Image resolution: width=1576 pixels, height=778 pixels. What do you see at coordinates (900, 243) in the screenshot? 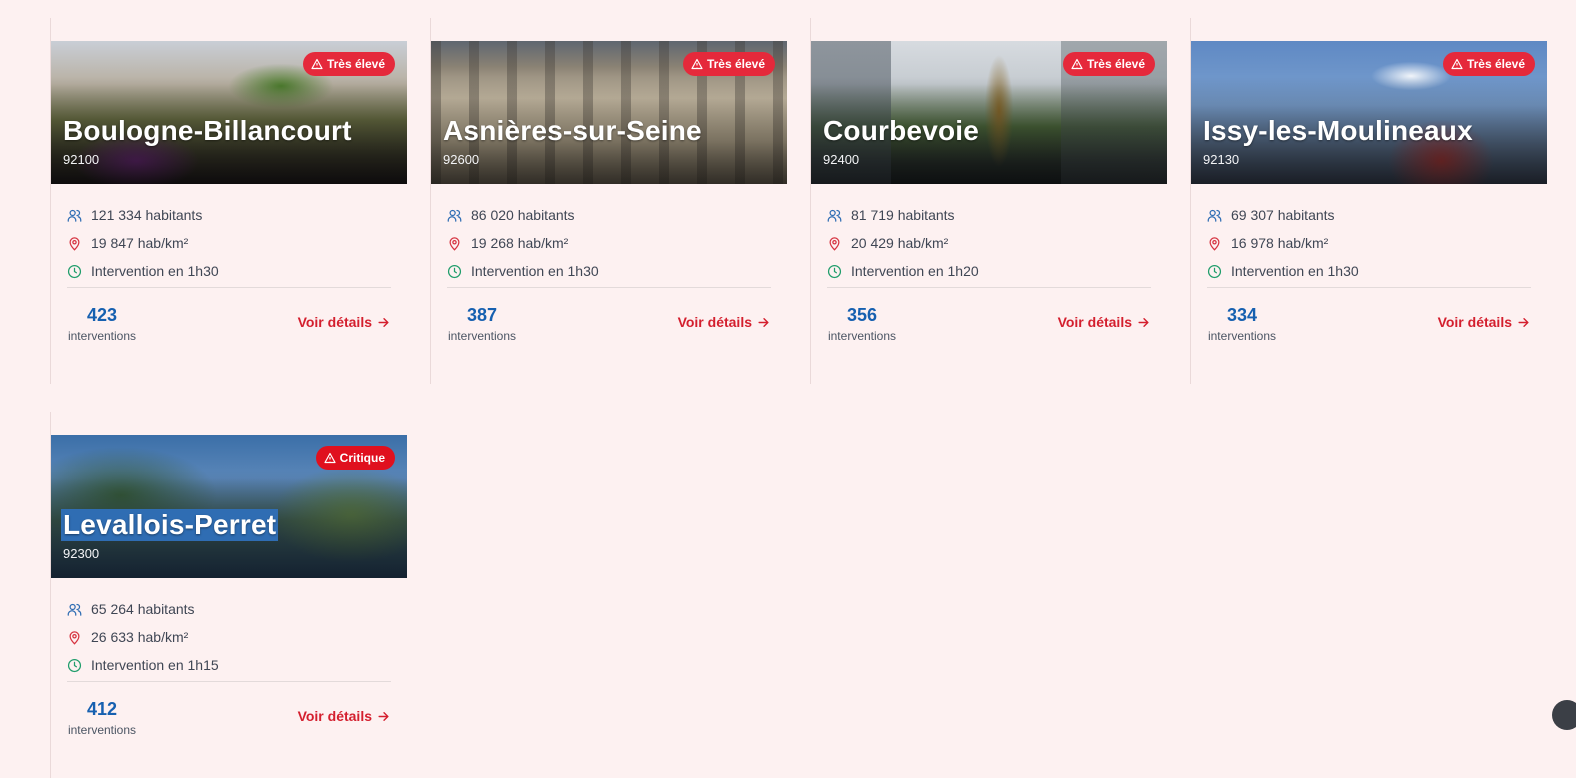
I see `density-text: 20 429 hab/km²` at bounding box center [900, 243].